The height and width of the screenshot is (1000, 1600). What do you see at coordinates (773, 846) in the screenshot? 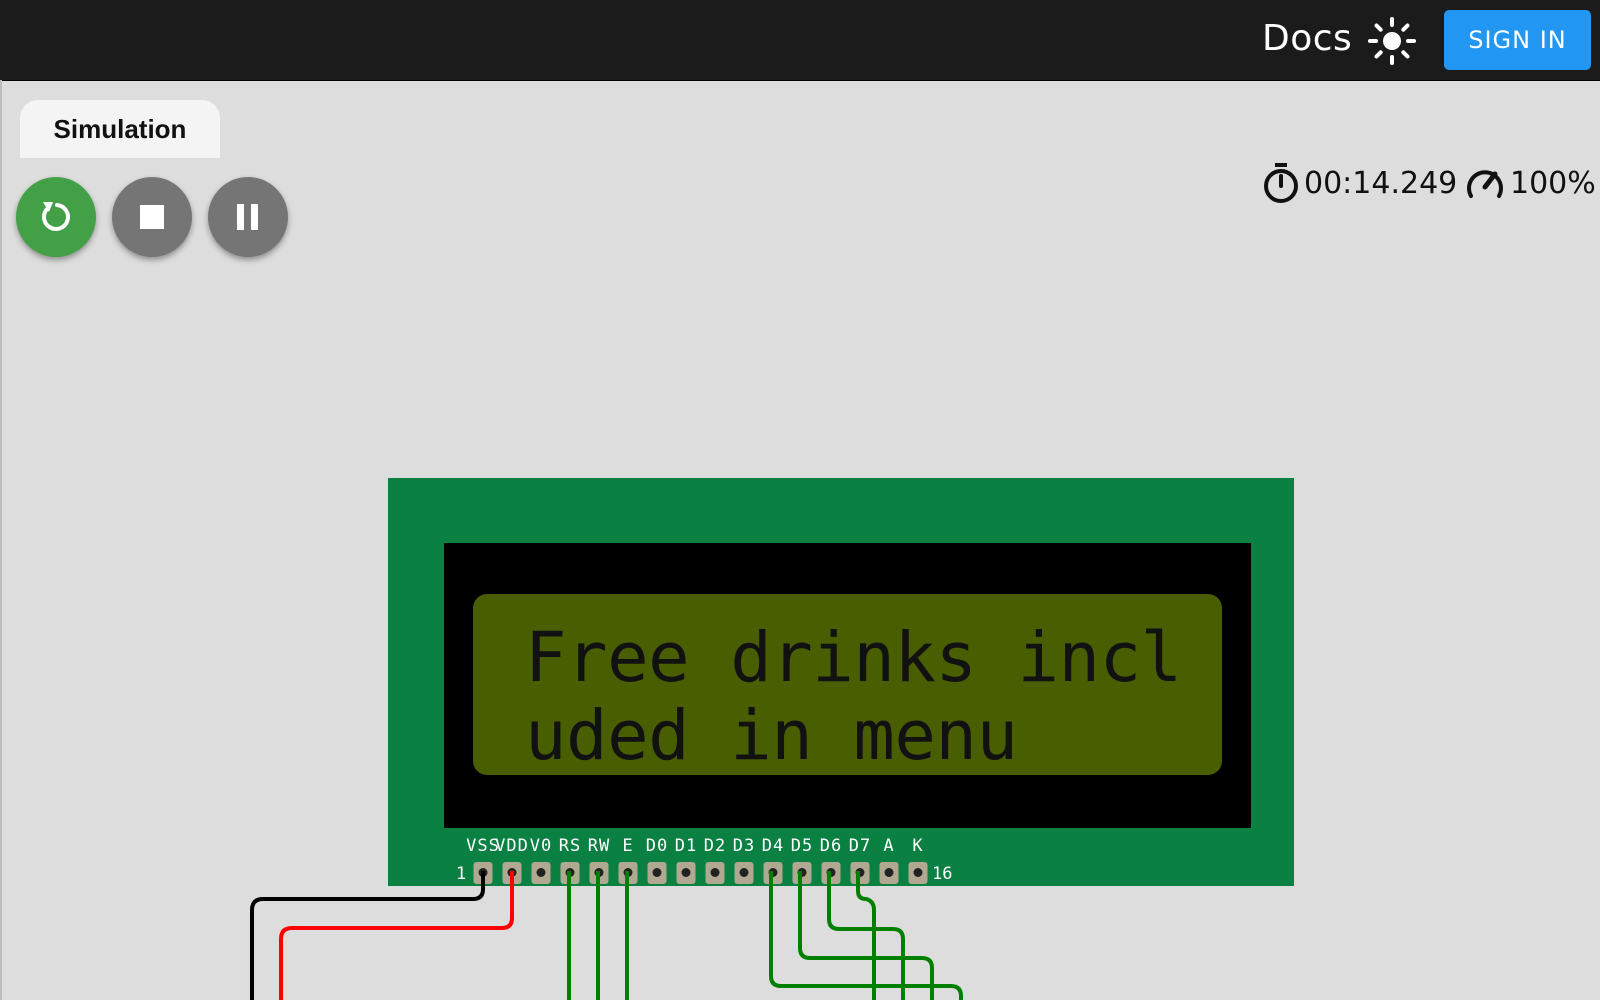
I see `pin-label-d4: D4` at bounding box center [773, 846].